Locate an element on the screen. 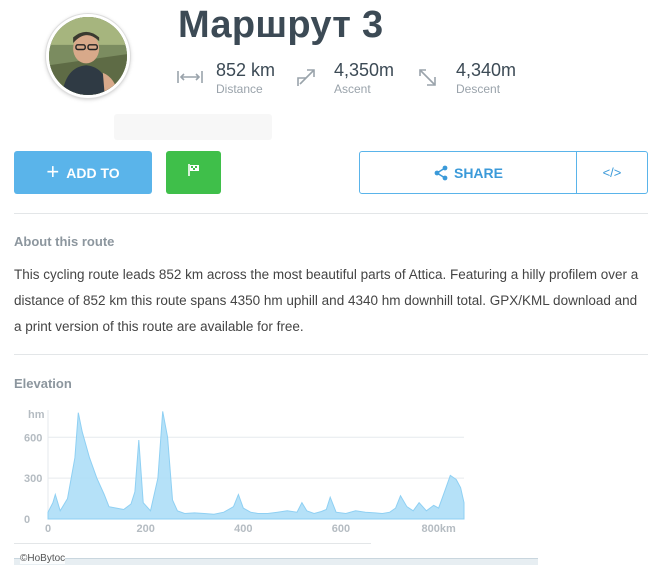 This screenshot has width=668, height=565. x-tick-label-4: 800km is located at coordinates (438, 529).